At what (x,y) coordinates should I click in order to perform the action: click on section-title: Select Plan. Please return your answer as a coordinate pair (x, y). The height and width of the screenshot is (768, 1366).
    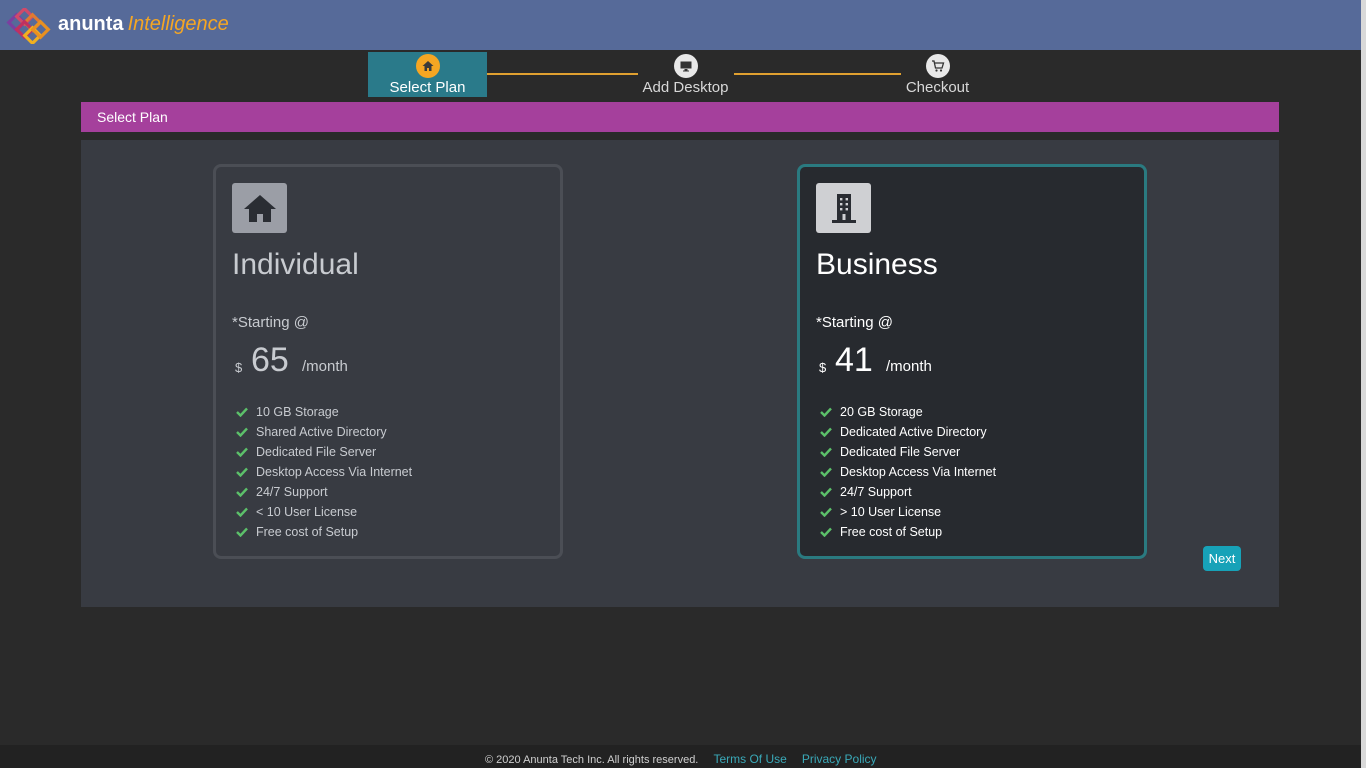
    Looking at the image, I should click on (132, 117).